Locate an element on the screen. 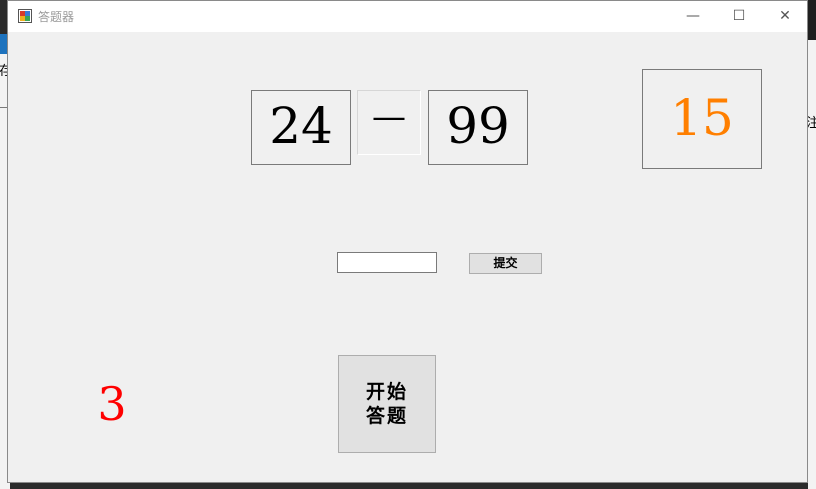 Image resolution: width=816 pixels, height=489 pixels. answer-input is located at coordinates (387, 262).